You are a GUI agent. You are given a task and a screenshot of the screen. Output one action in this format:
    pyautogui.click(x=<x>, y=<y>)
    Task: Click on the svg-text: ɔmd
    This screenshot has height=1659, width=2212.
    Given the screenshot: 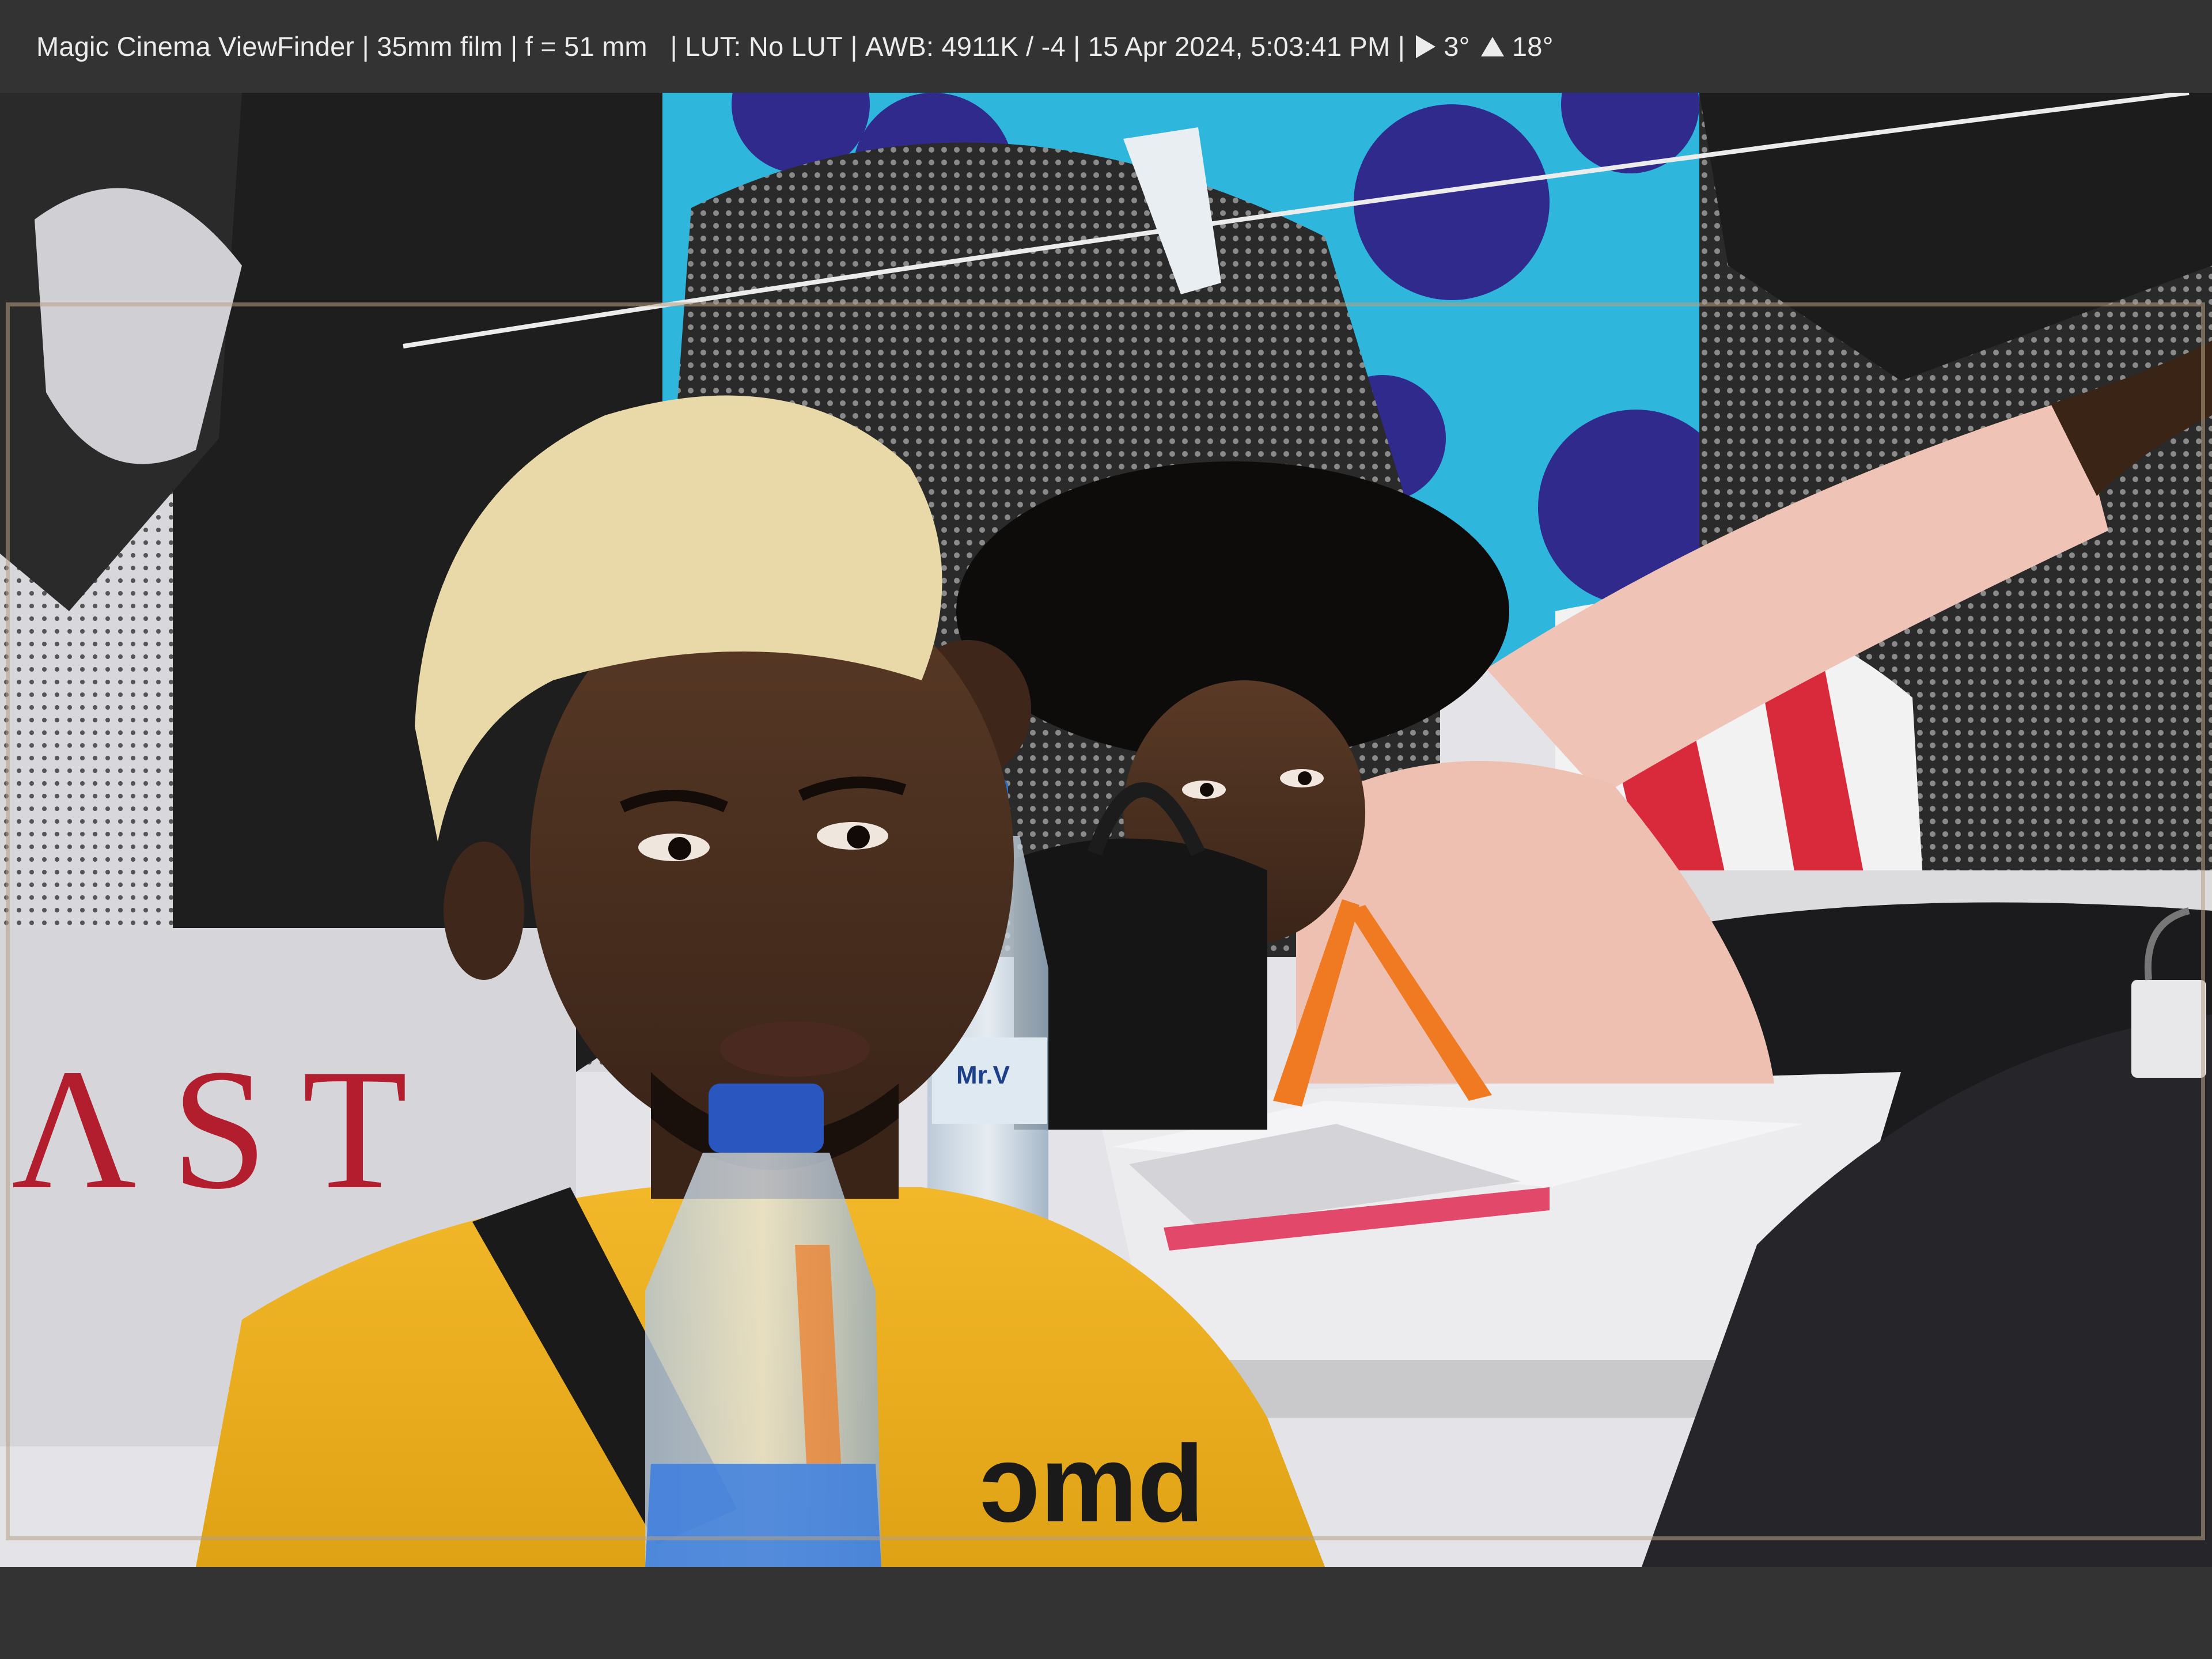 What is the action you would take?
    pyautogui.click(x=1092, y=1484)
    